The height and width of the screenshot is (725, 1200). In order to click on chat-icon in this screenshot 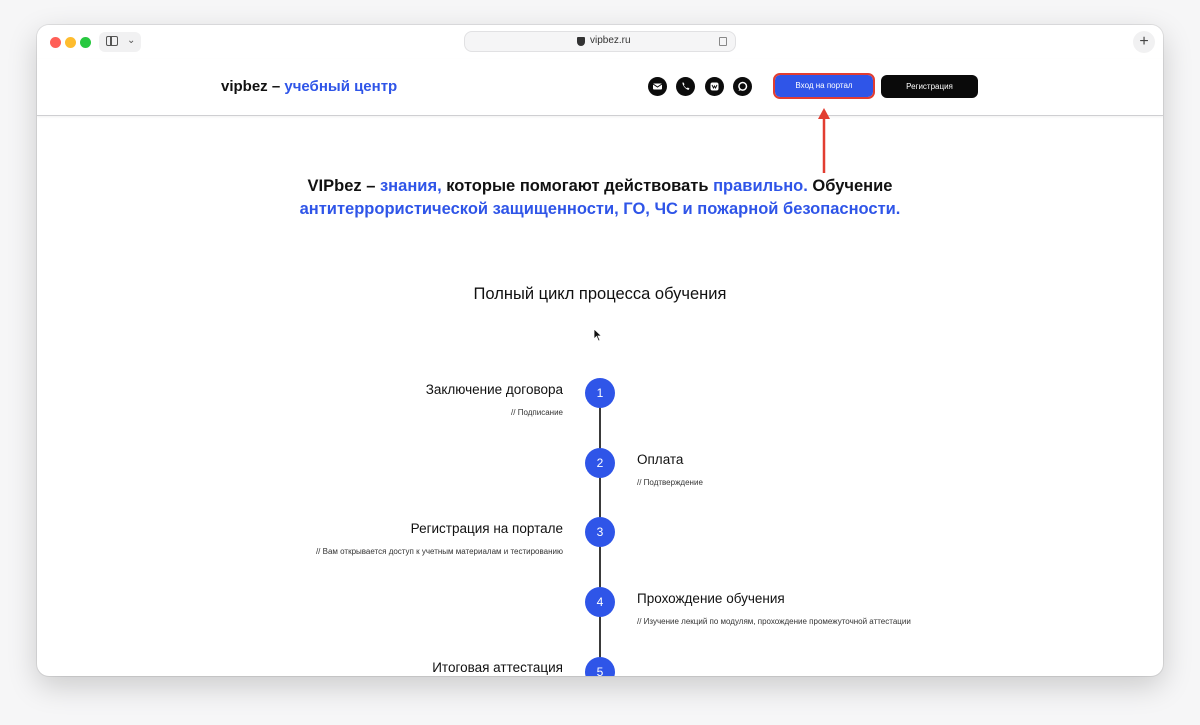, I will do `click(742, 86)`.